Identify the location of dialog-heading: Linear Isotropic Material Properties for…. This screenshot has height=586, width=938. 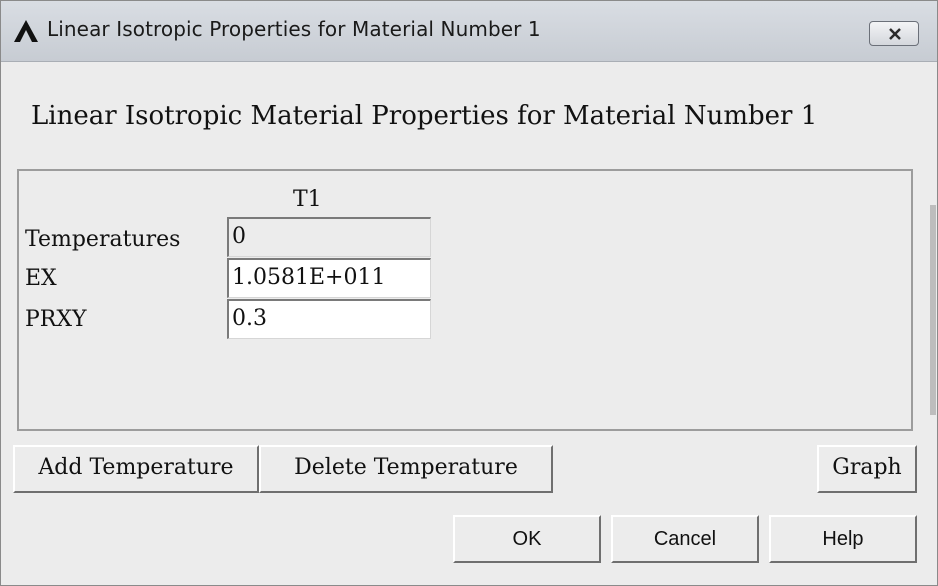
(424, 116).